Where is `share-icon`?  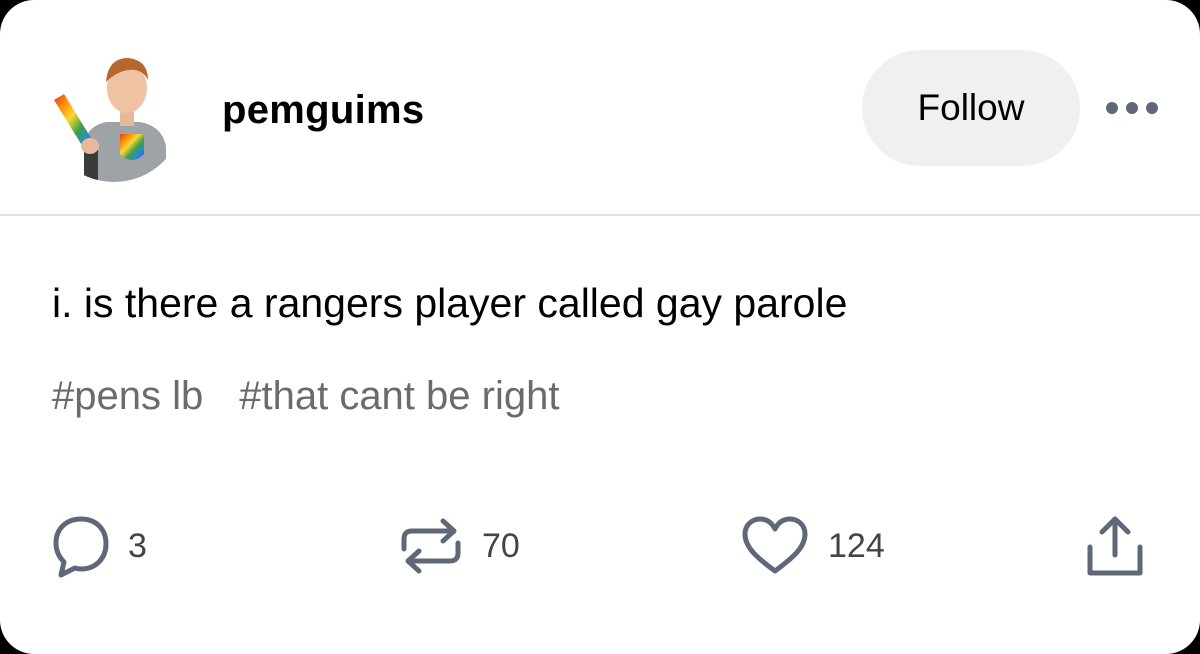
share-icon is located at coordinates (1115, 546).